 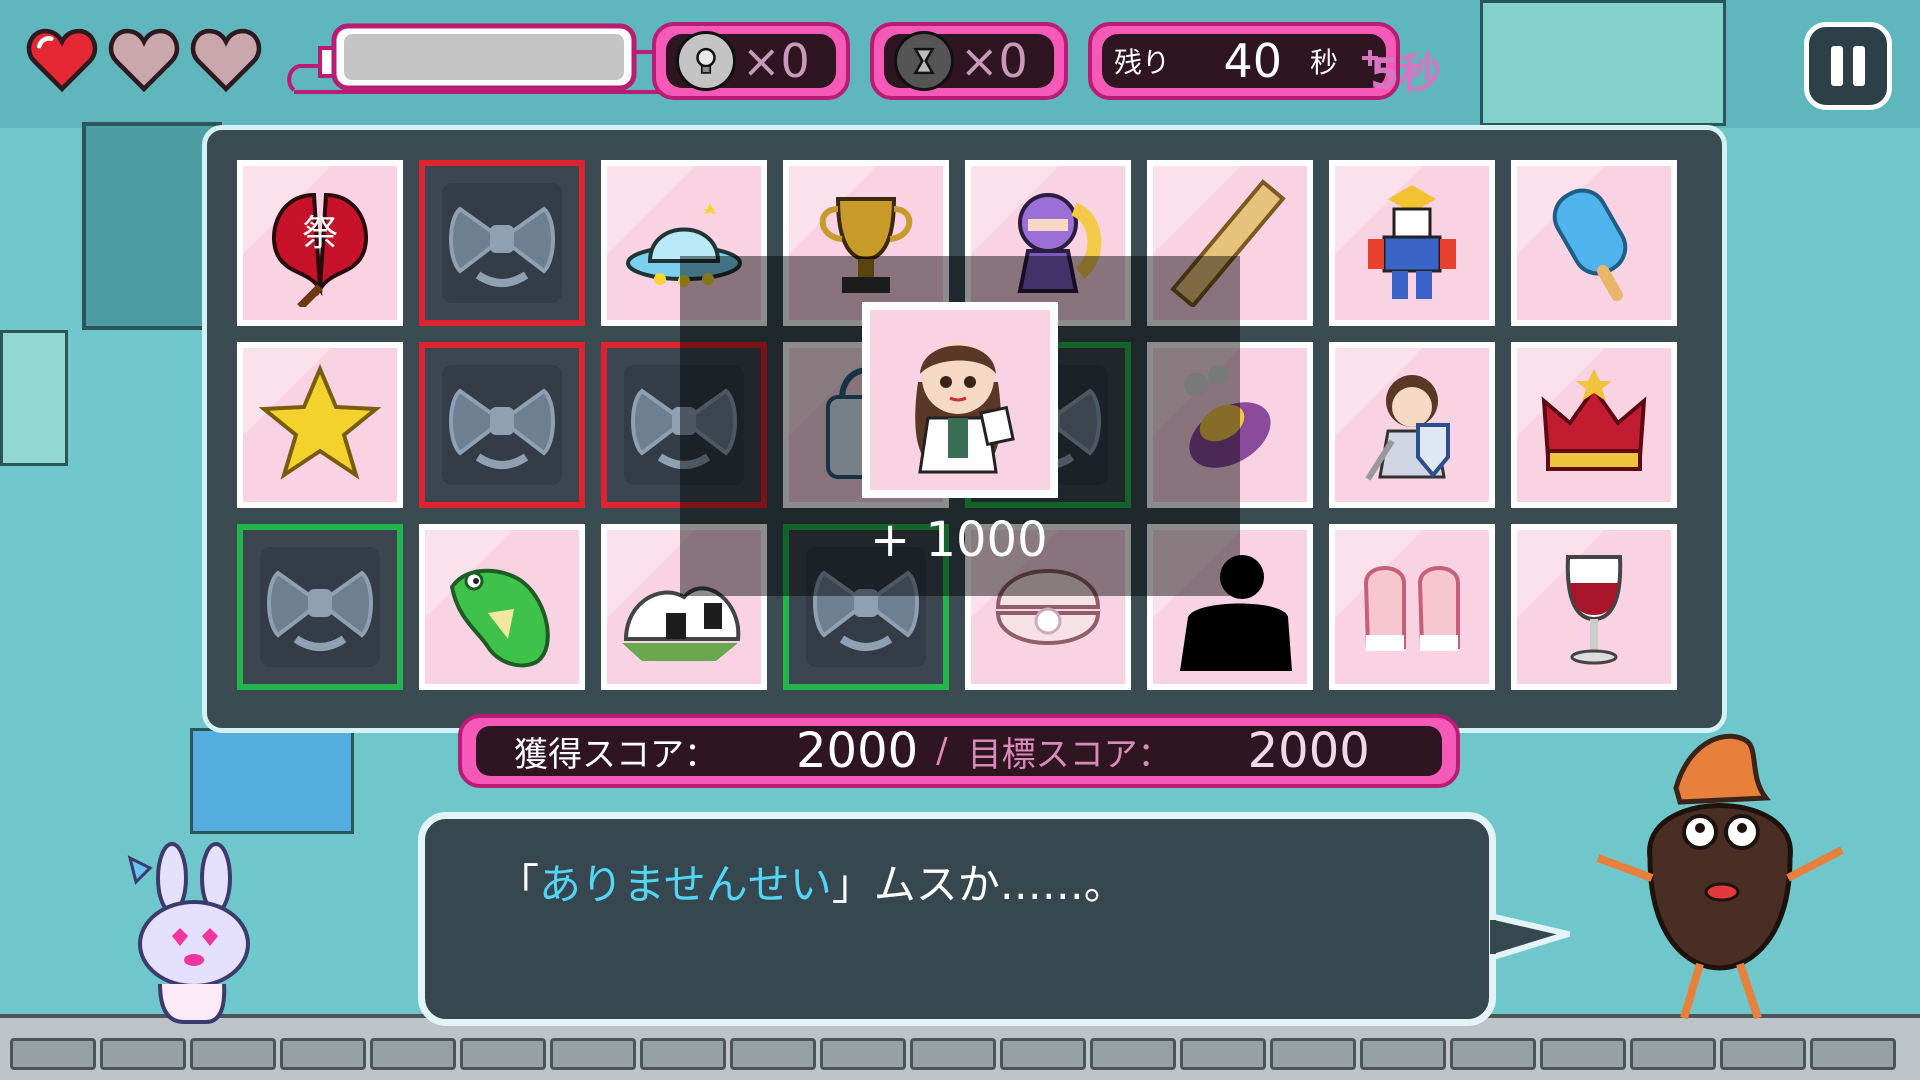 I want to click on svg-text: 祭, so click(x=320, y=233).